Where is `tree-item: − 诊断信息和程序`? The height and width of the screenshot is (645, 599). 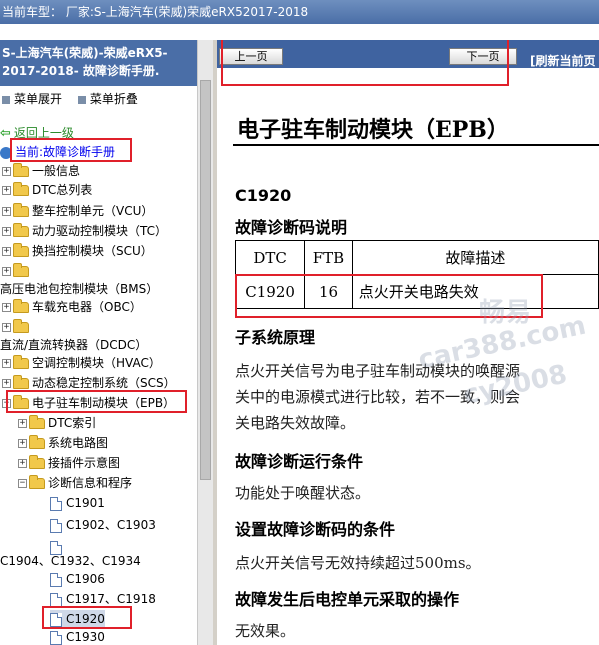
tree-item: − 诊断信息和程序 is located at coordinates (75, 483).